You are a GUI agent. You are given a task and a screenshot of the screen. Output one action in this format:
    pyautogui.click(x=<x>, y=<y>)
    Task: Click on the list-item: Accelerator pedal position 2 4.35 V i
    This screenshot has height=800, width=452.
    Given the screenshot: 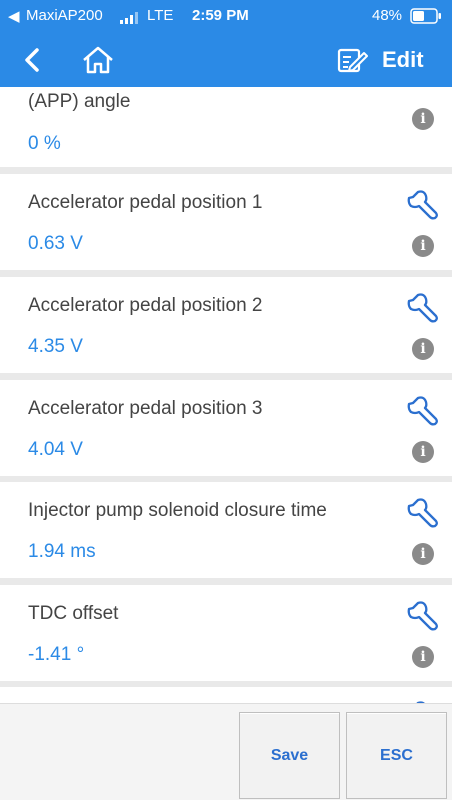 What is the action you would take?
    pyautogui.click(x=226, y=325)
    